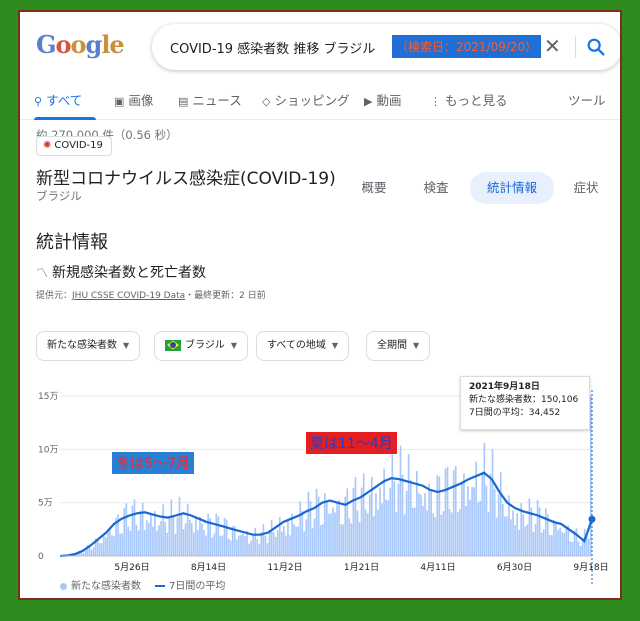 The height and width of the screenshot is (621, 640). Describe the element at coordinates (512, 188) in the screenshot. I see `pill-statistics: 統計情報` at that location.